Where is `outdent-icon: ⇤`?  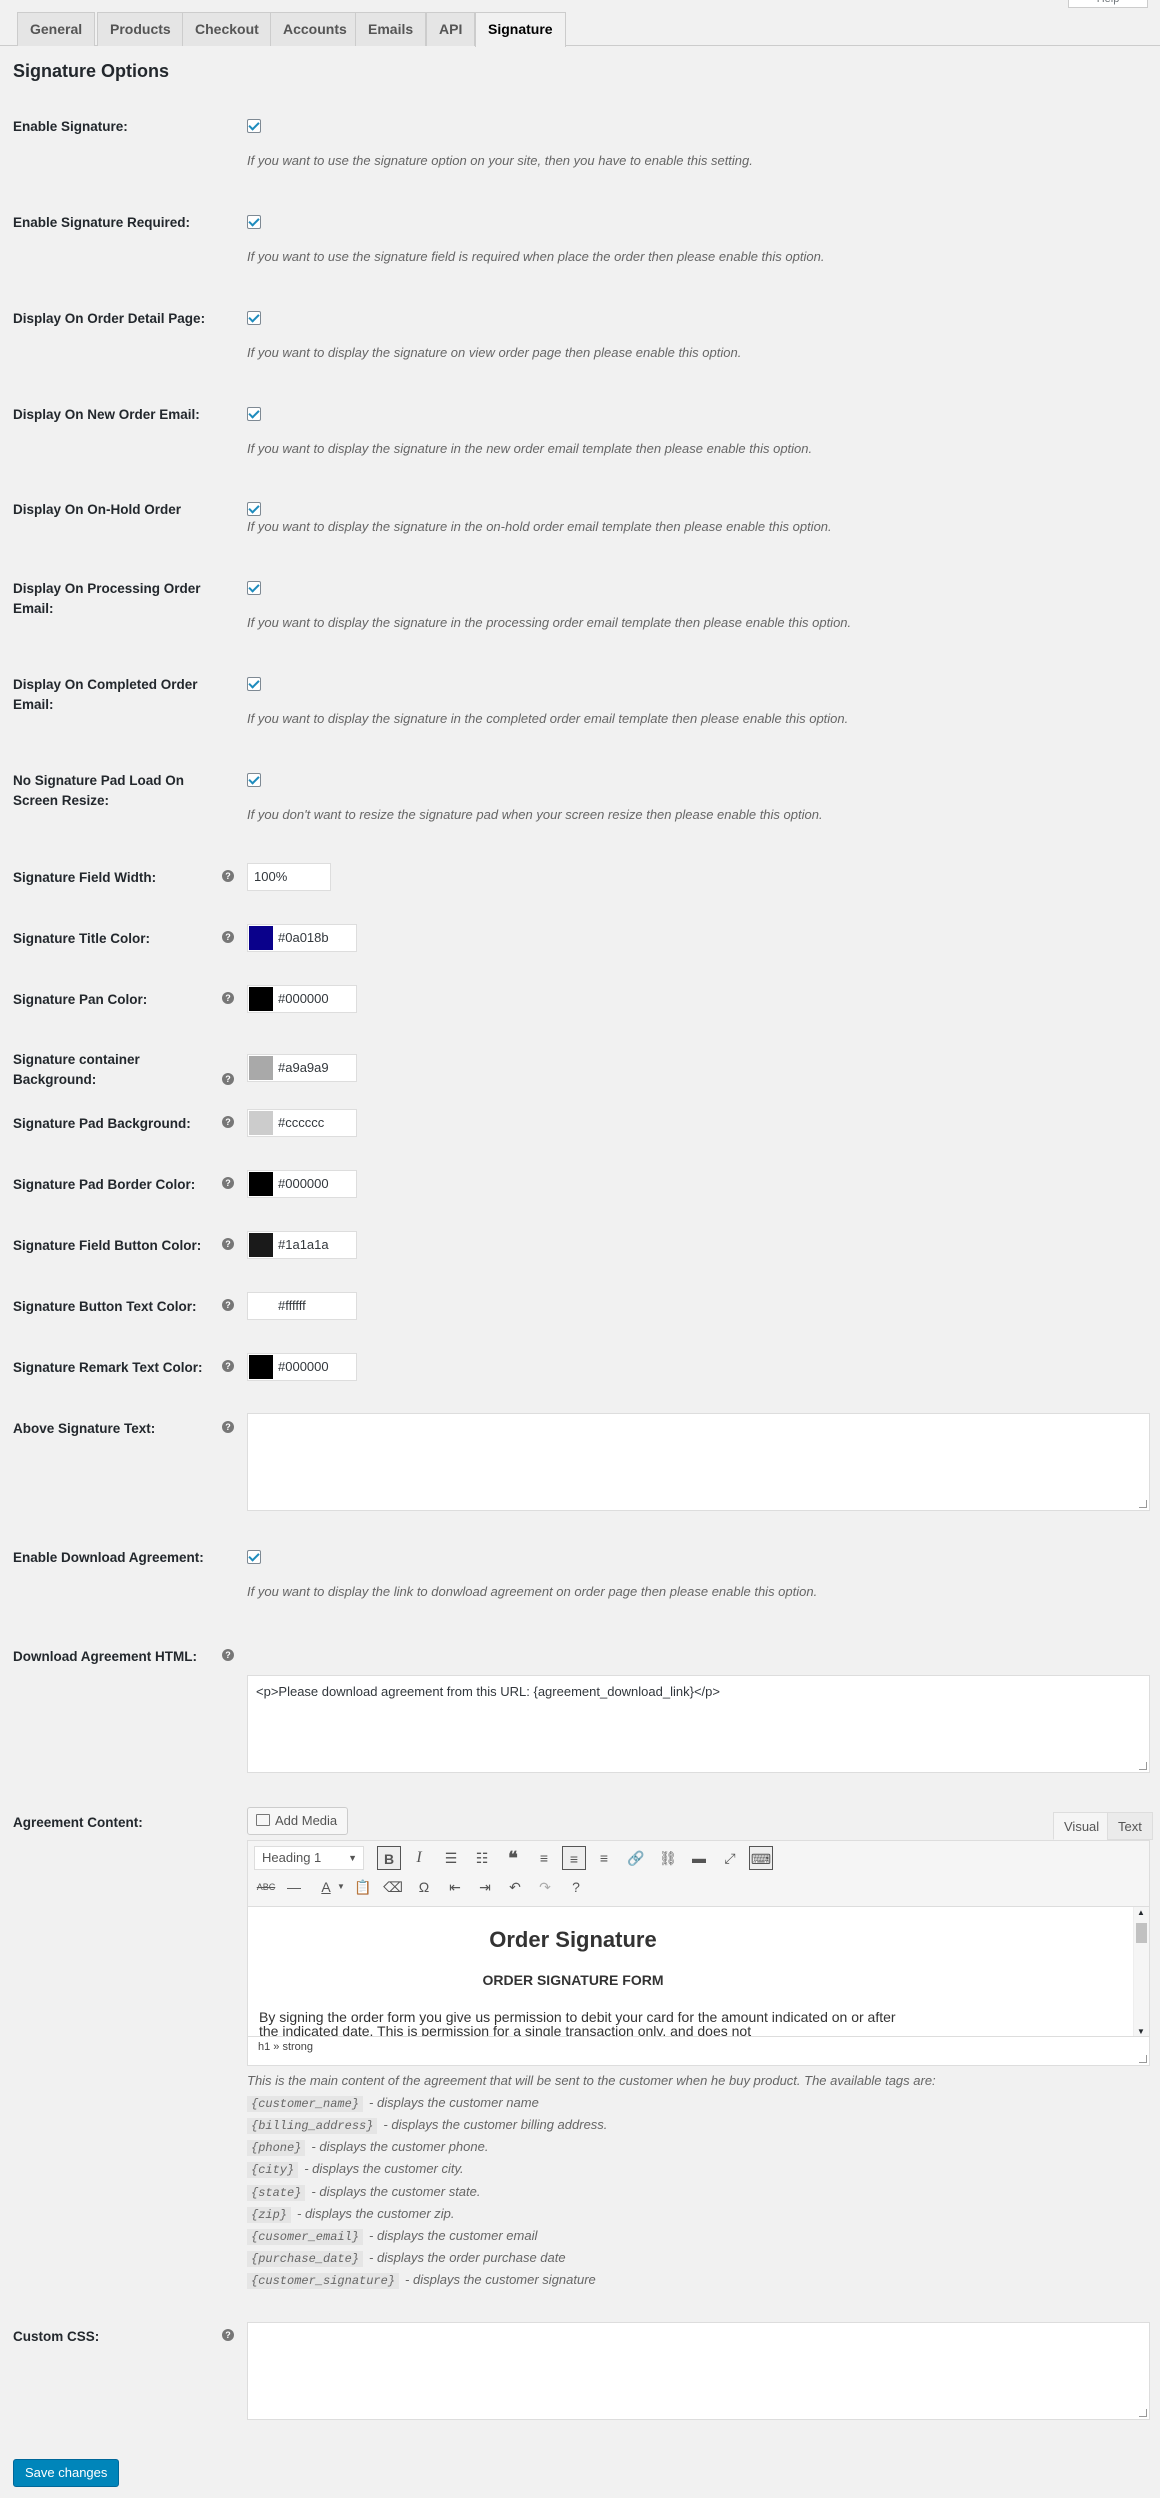 outdent-icon: ⇤ is located at coordinates (455, 1887).